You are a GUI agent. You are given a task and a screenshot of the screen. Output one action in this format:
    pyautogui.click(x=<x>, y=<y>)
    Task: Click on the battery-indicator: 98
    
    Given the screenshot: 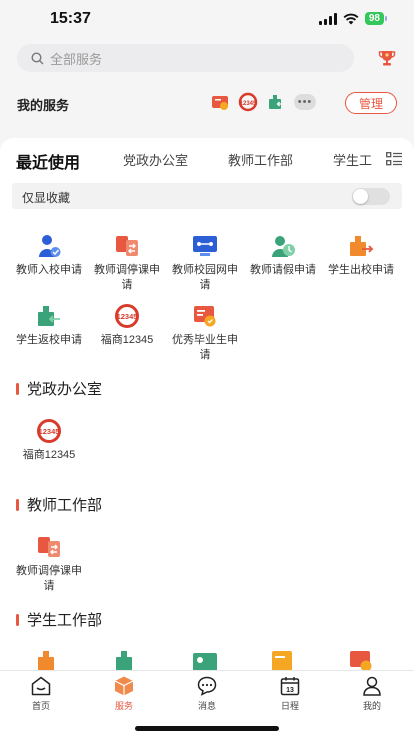 What is the action you would take?
    pyautogui.click(x=376, y=18)
    